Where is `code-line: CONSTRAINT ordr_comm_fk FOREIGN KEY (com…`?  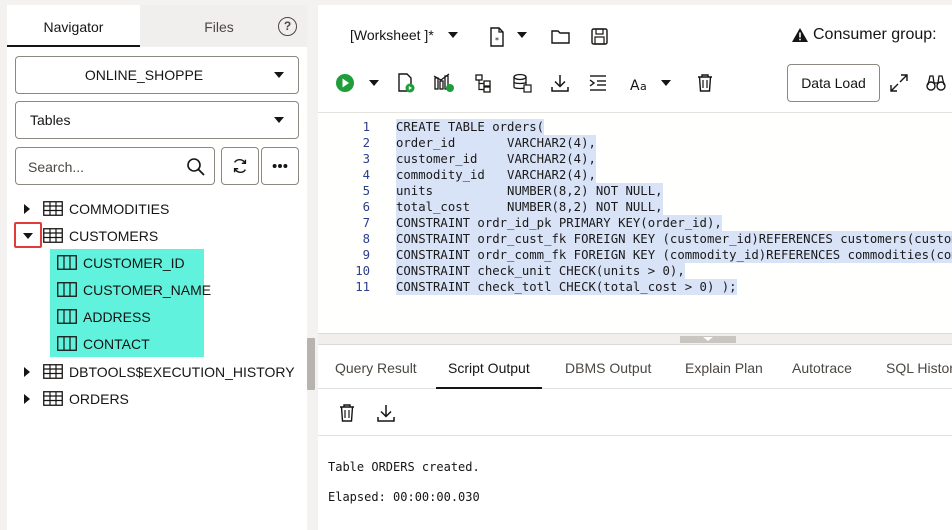
code-line: CONSTRAINT ordr_comm_fk FOREIGN KEY (com… is located at coordinates (674, 255).